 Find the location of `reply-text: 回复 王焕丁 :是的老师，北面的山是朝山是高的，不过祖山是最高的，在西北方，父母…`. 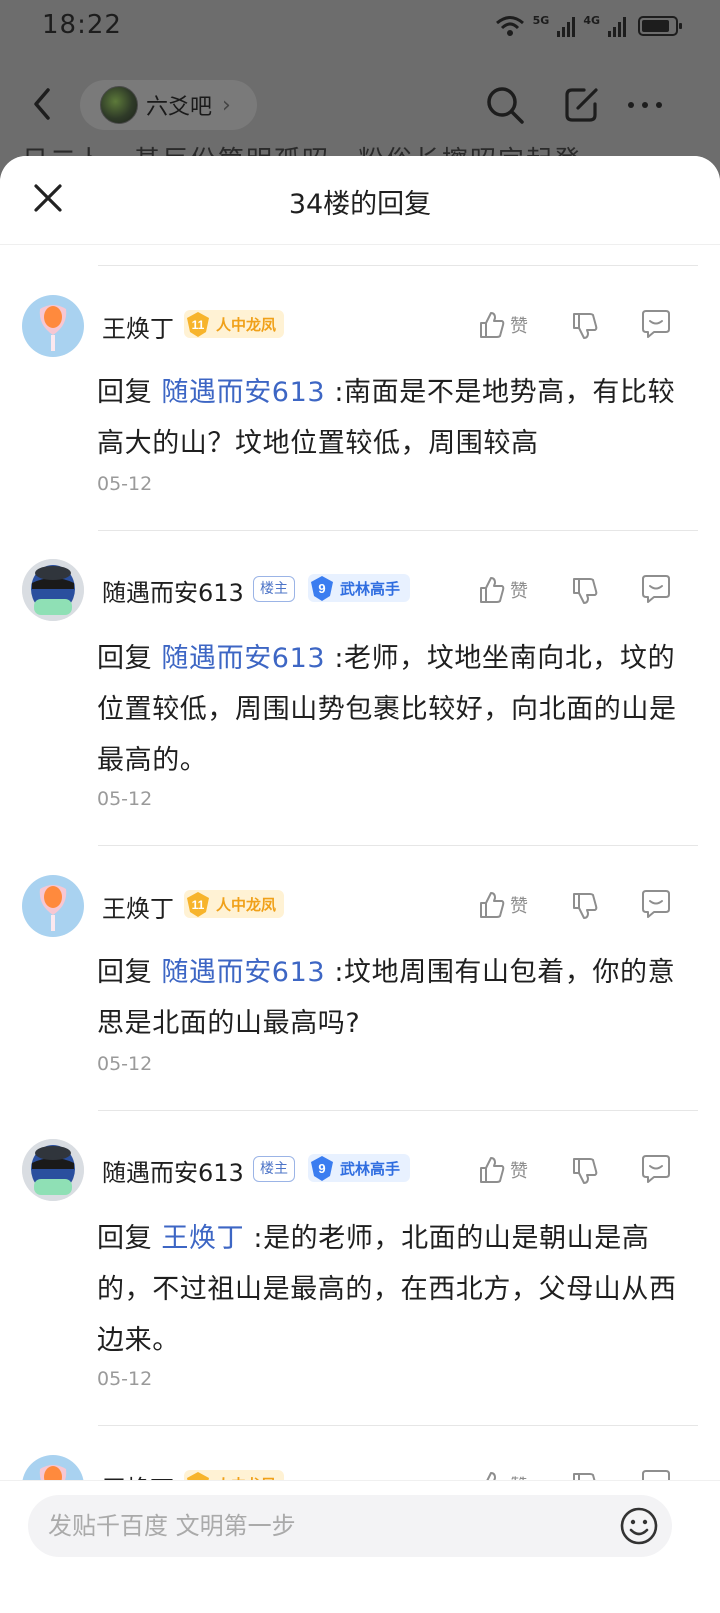

reply-text: 回复 王焕丁 :是的老师，北面的山是朝山是高的，不过祖山是最高的，在西北方，父母… is located at coordinates (392, 1289).